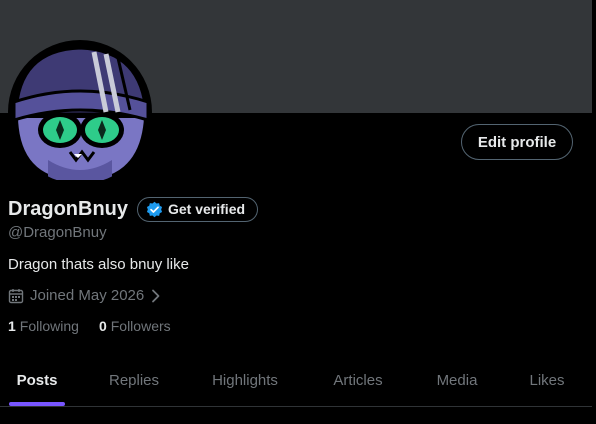 The height and width of the screenshot is (424, 596). I want to click on profile-bio: Dragon thats also bnuy like, so click(98, 264).